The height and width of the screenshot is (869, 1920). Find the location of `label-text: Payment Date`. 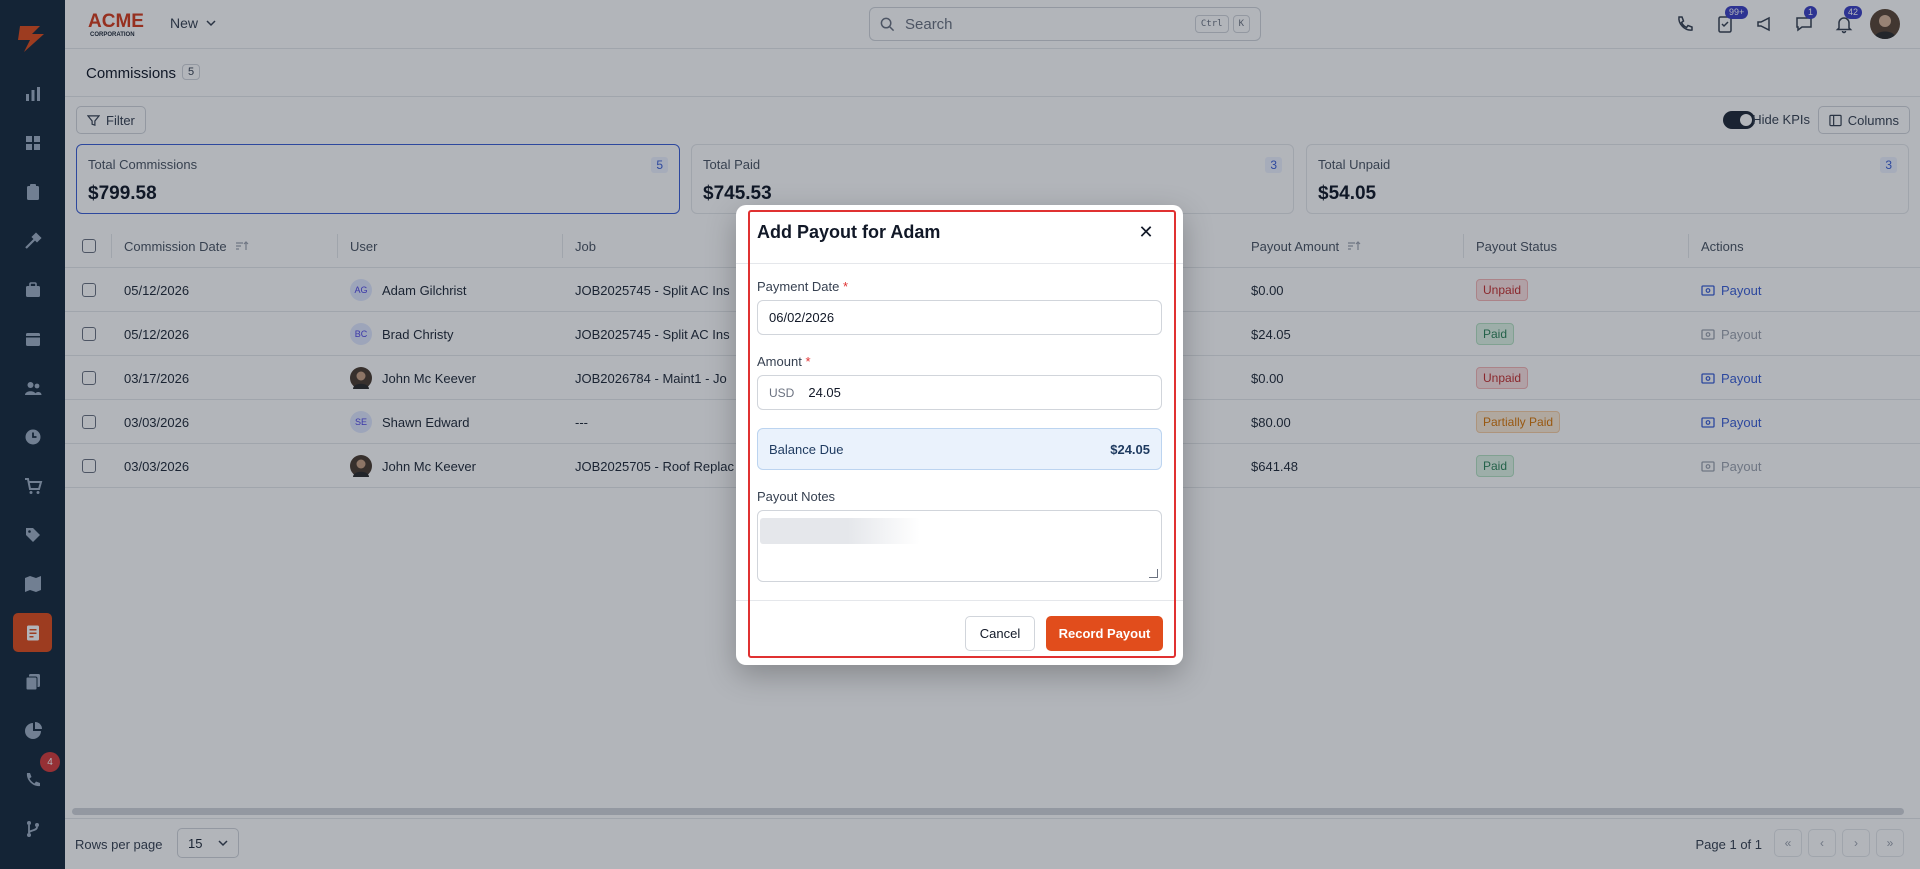

label-text: Payment Date is located at coordinates (798, 286).